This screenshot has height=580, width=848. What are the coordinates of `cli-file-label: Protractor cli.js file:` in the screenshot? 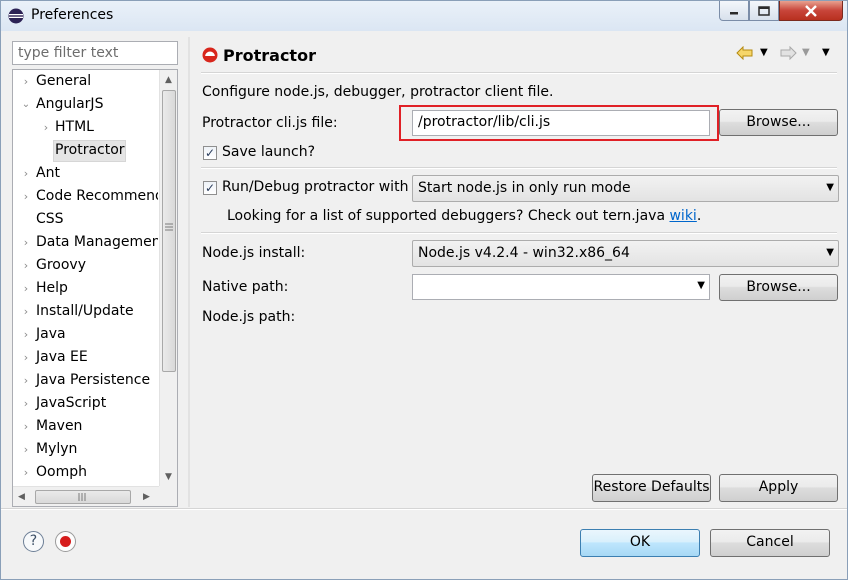 It's located at (270, 123).